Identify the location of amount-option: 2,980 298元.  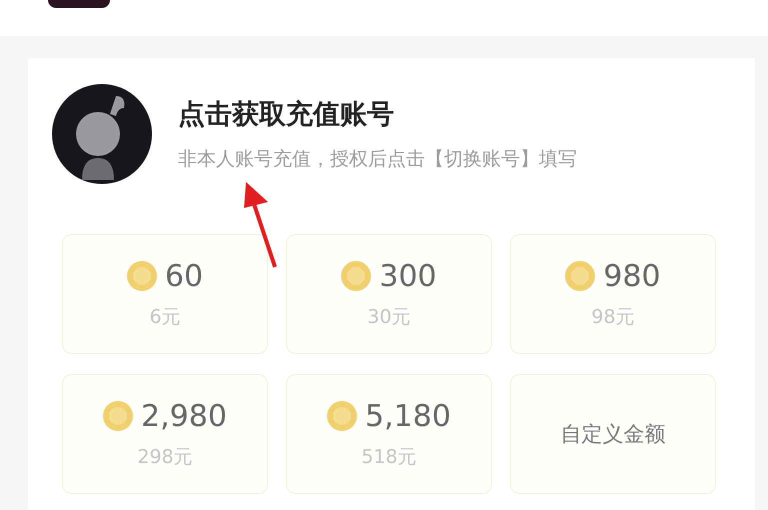
(165, 434).